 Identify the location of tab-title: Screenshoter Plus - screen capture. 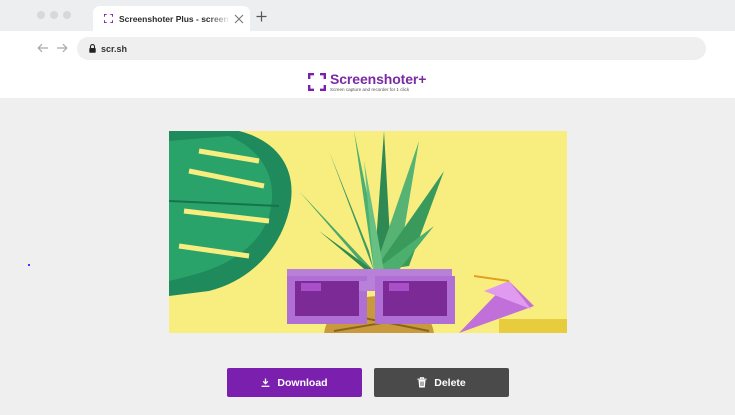
(174, 18).